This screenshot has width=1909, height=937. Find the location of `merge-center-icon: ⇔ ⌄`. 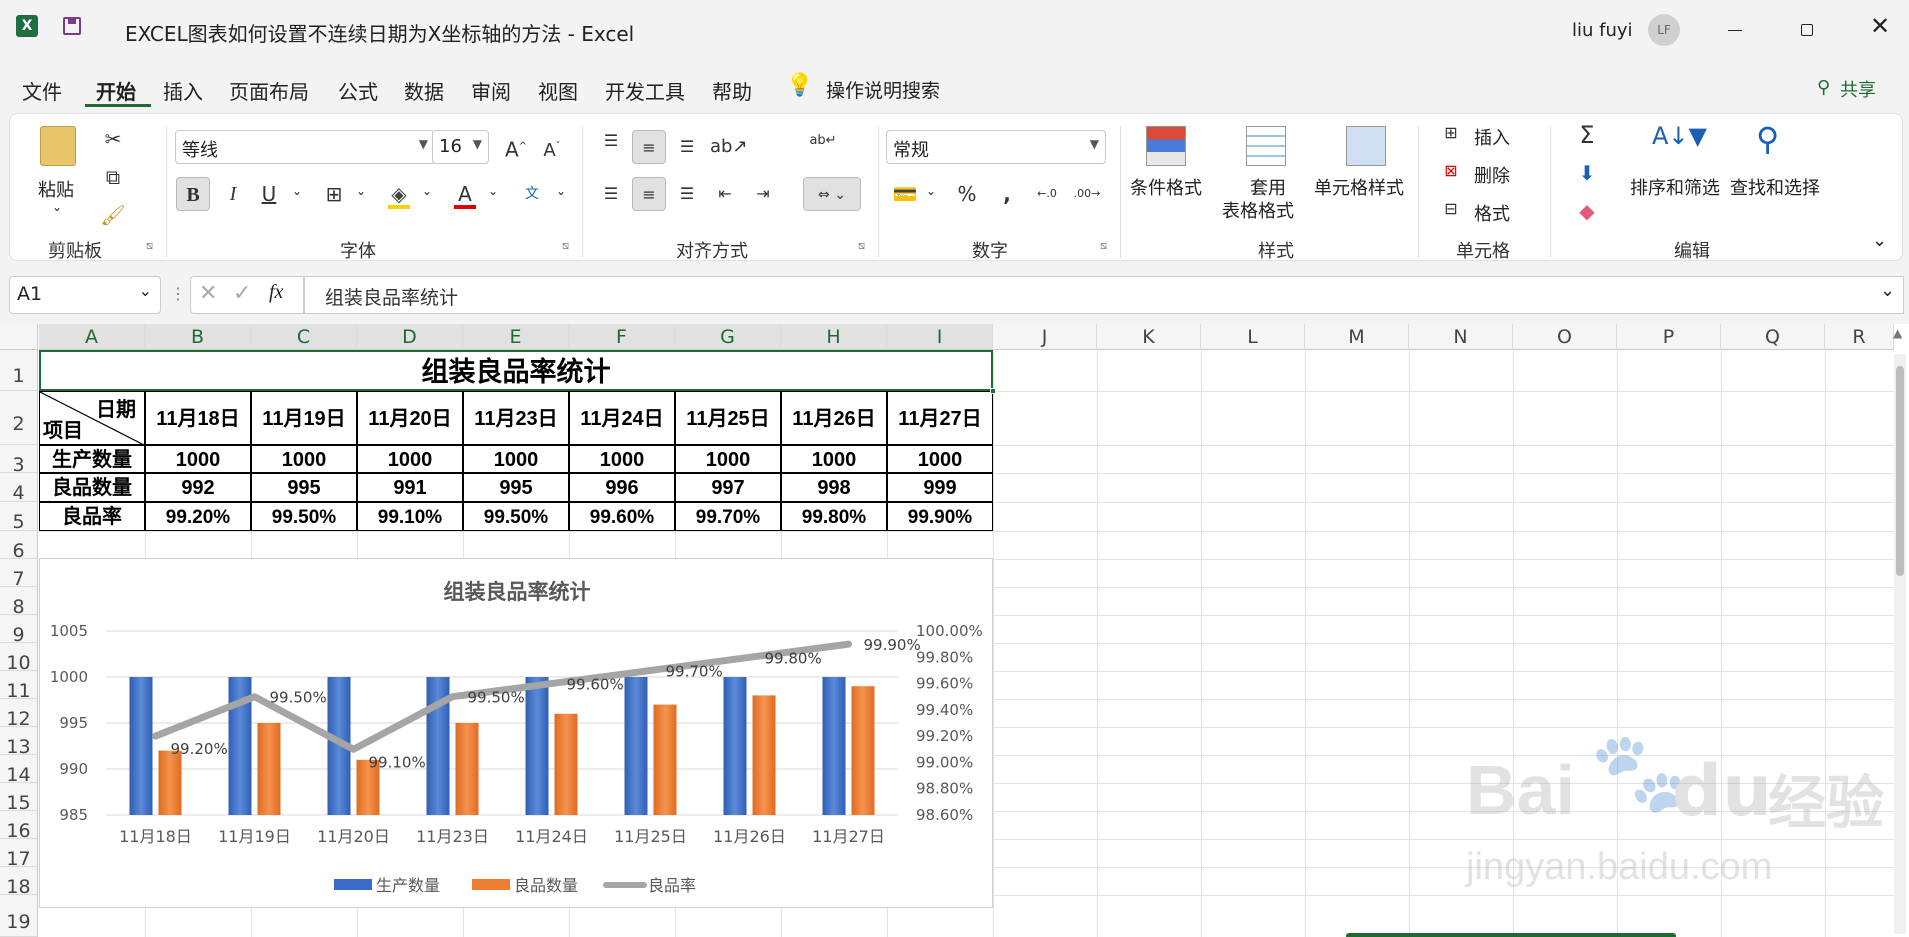

merge-center-icon: ⇔ ⌄ is located at coordinates (832, 194).